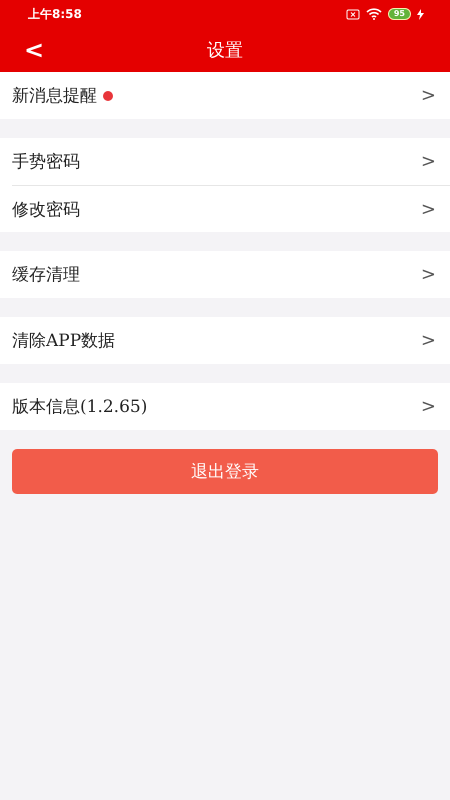  What do you see at coordinates (399, 14) in the screenshot?
I see `battery-icon: 95` at bounding box center [399, 14].